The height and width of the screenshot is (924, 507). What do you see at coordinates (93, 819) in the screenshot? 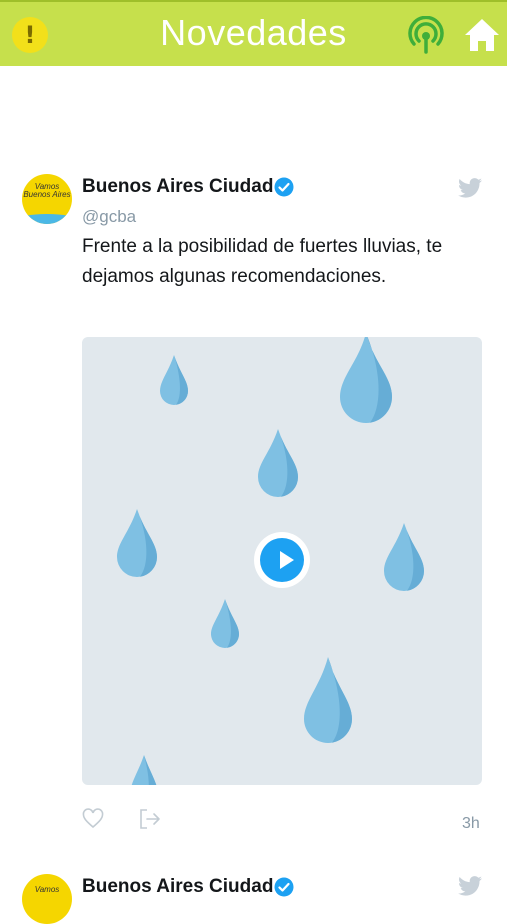
I see `heart-icon` at bounding box center [93, 819].